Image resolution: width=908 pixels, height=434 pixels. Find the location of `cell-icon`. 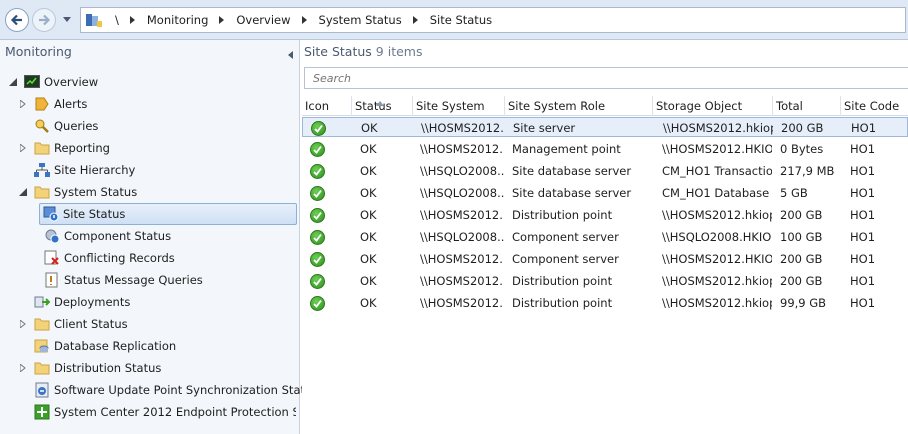

cell-icon is located at coordinates (321, 128).